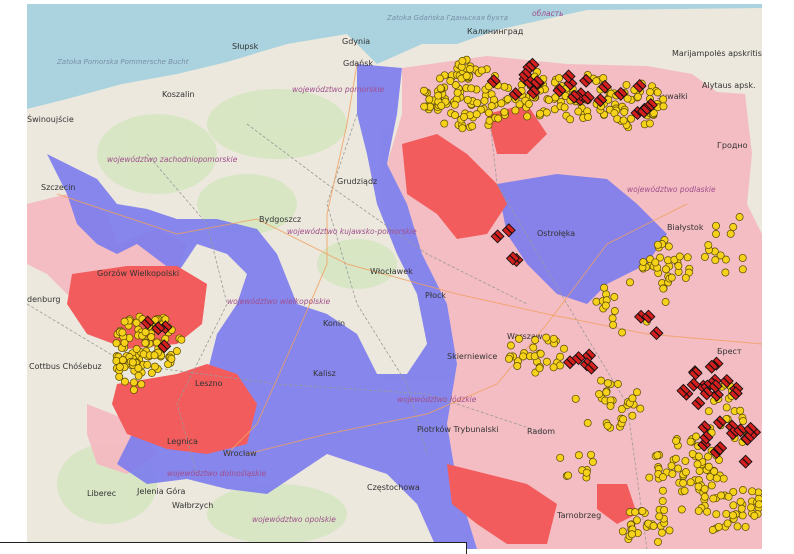  What do you see at coordinates (294, 519) in the screenshot?
I see `region-opolskie: województwo opolskie` at bounding box center [294, 519].